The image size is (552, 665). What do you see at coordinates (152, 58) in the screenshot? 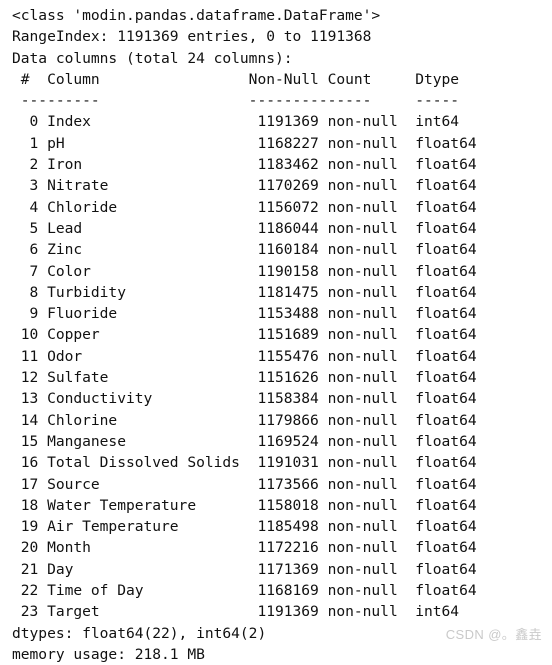
I see `data-columns-line: Data columns (total 24 columns):` at bounding box center [152, 58].